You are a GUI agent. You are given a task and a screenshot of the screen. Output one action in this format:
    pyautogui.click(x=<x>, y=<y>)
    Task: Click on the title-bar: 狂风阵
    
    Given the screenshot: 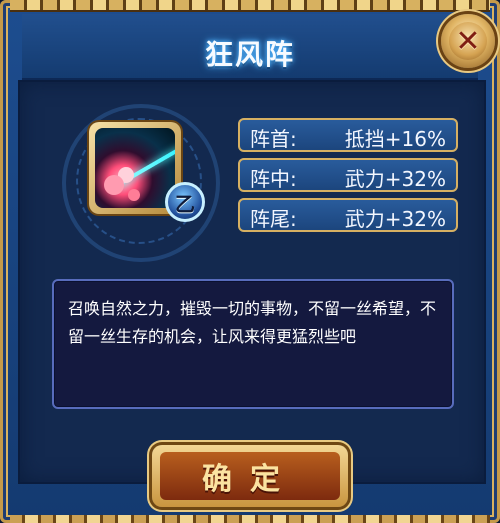 What is the action you would take?
    pyautogui.click(x=250, y=47)
    